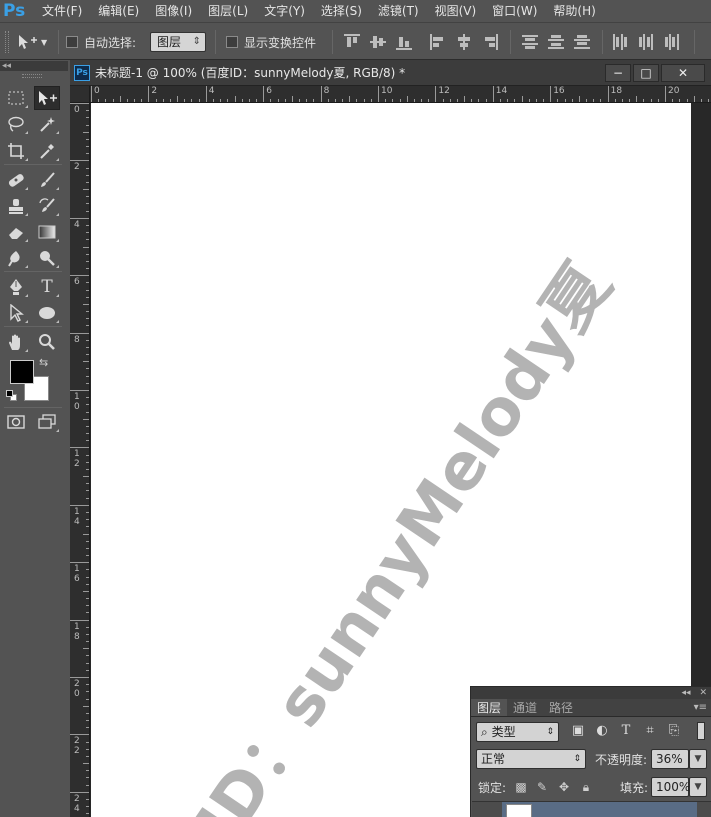 This screenshot has width=711, height=817. What do you see at coordinates (564, 787) in the screenshot?
I see `lock-position-icon: ✥` at bounding box center [564, 787].